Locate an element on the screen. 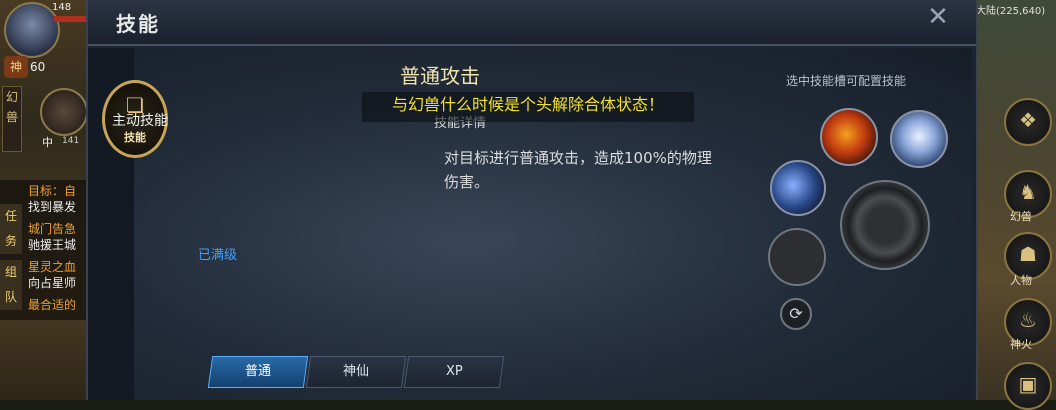 The height and width of the screenshot is (410, 1056). quest-line: 向占星师 is located at coordinates (52, 282).